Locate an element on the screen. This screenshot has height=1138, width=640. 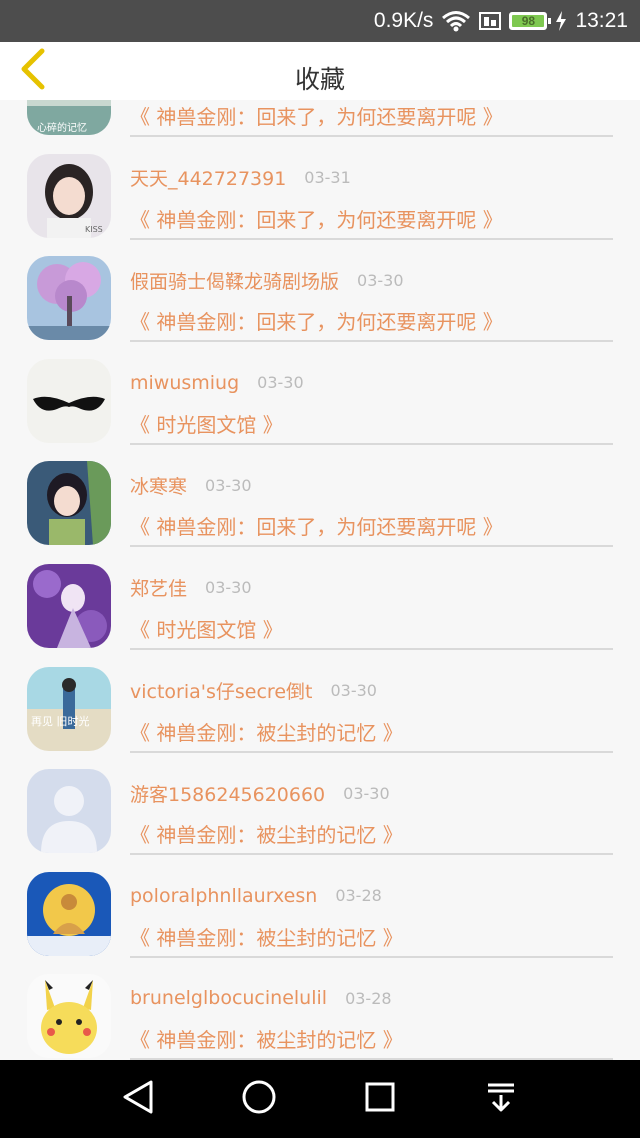
list-item: 游客1586245620660 03-30 《 神兽金刚：被尘封的记忆 》 is located at coordinates (320, 804).